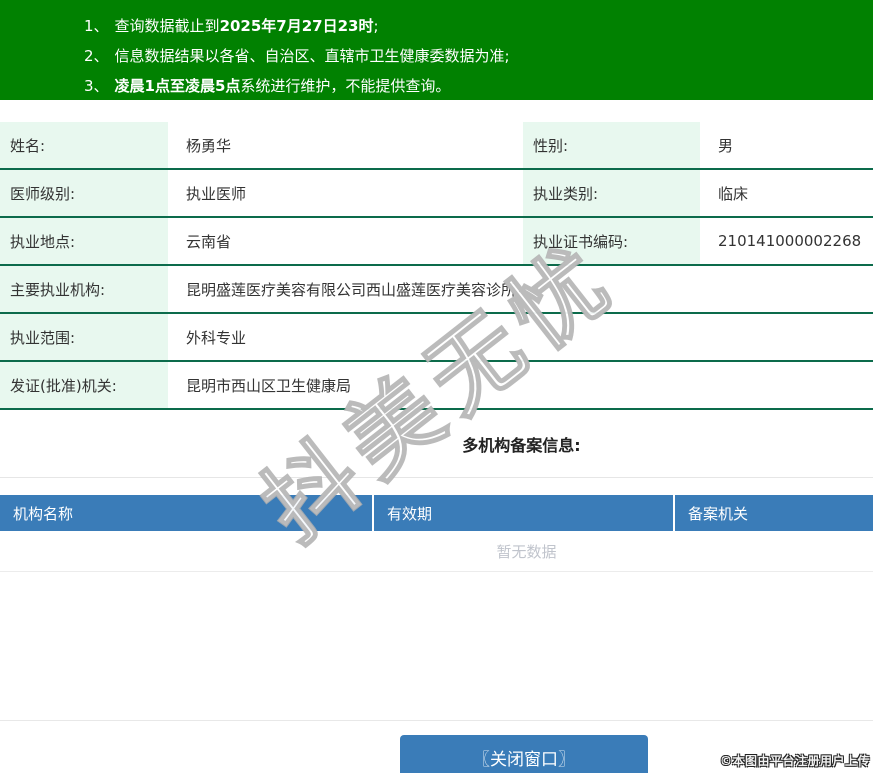 Image resolution: width=873 pixels, height=773 pixels. Describe the element at coordinates (84, 337) in the screenshot. I see `practice-scope-label: 执业范围:` at that location.